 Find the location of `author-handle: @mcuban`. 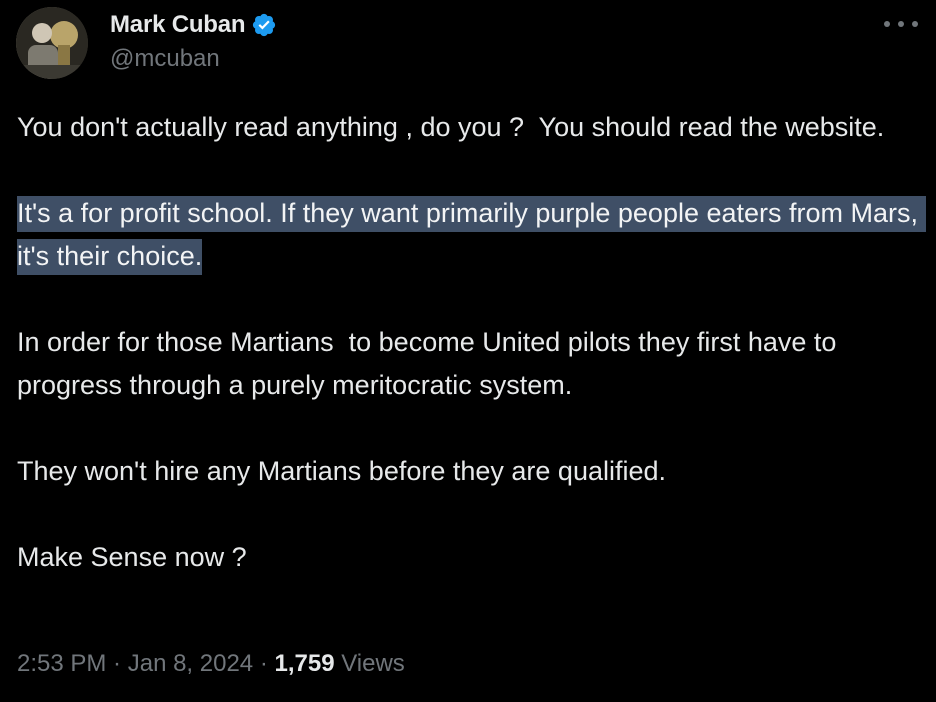

author-handle: @mcuban is located at coordinates (165, 59).